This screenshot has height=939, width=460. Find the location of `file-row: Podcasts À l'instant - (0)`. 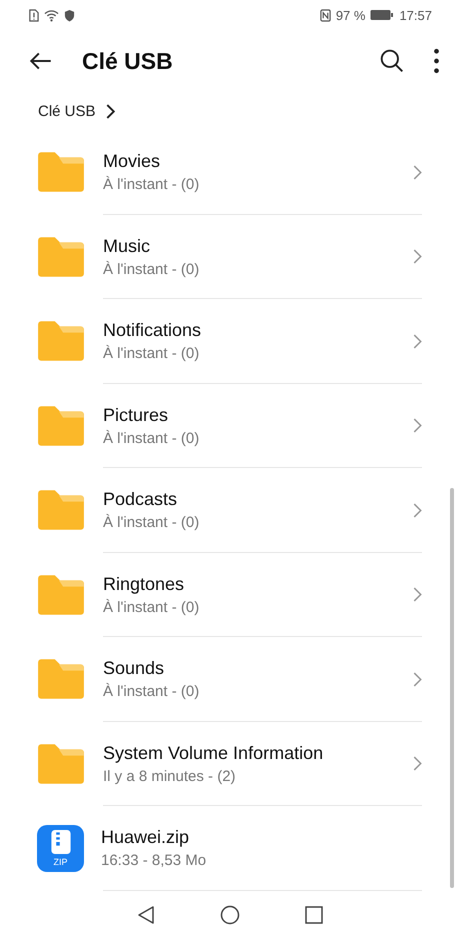

file-row: Podcasts À l'instant - (0) is located at coordinates (230, 510).